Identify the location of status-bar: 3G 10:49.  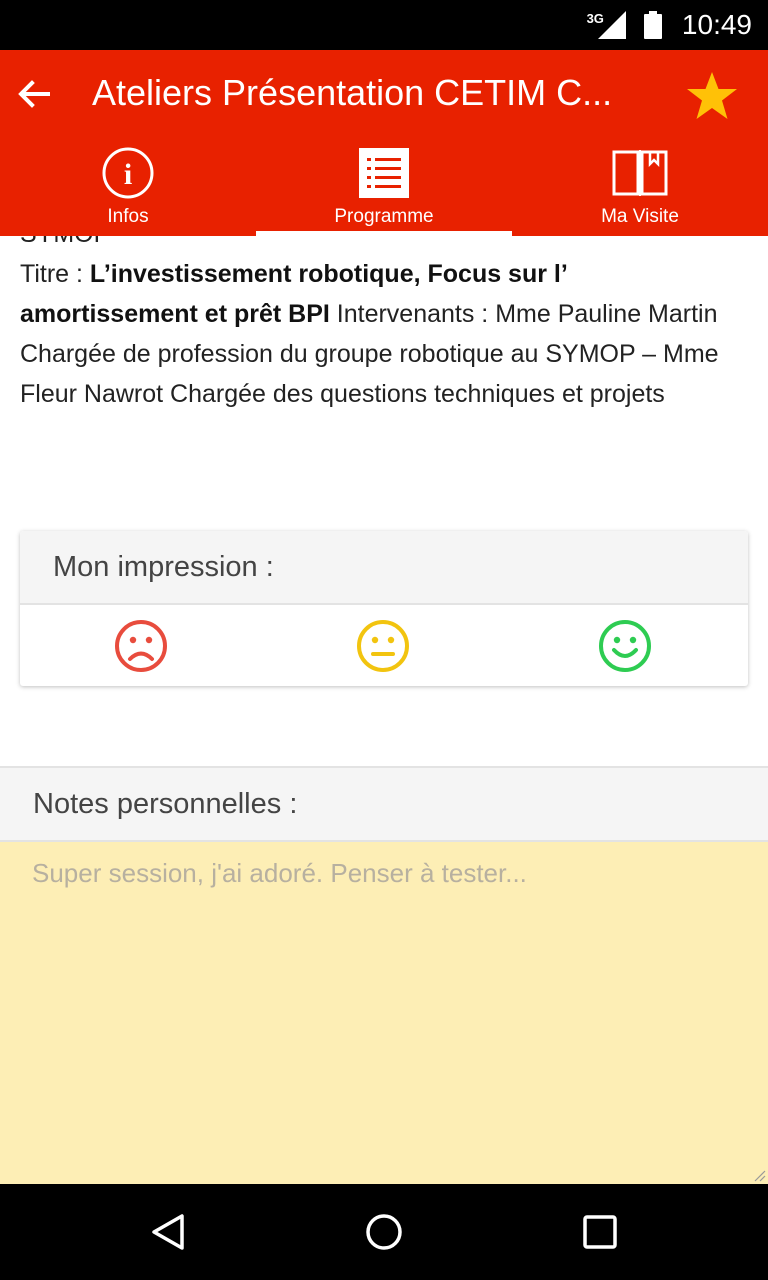
(384, 25).